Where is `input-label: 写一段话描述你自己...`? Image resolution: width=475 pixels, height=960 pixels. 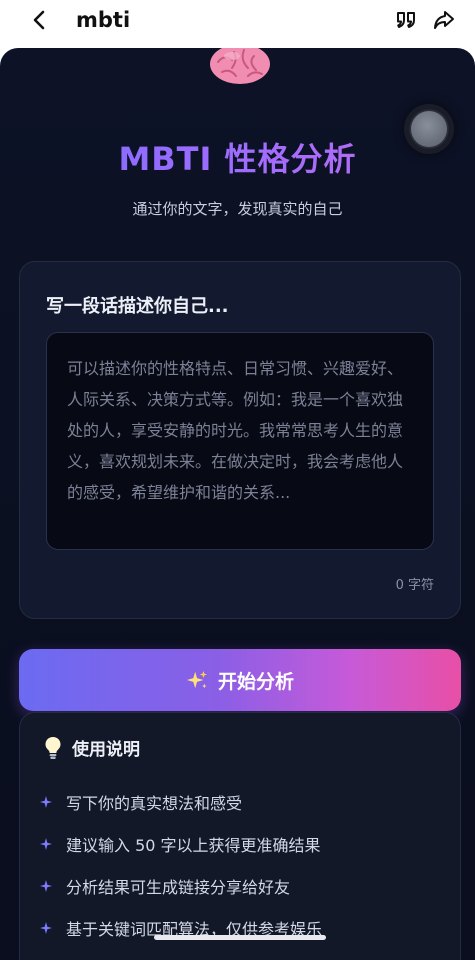 input-label: 写一段话描述你自己... is located at coordinates (137, 306).